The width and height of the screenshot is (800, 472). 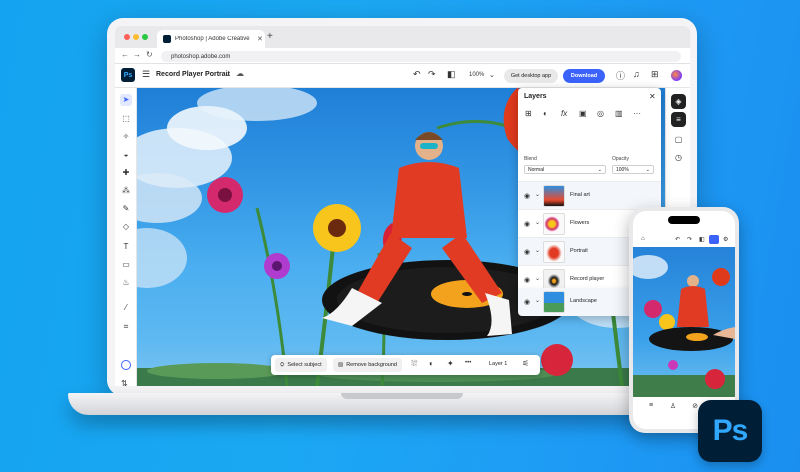 I want to click on move-tool-icon: ➤, so click(x=126, y=100).